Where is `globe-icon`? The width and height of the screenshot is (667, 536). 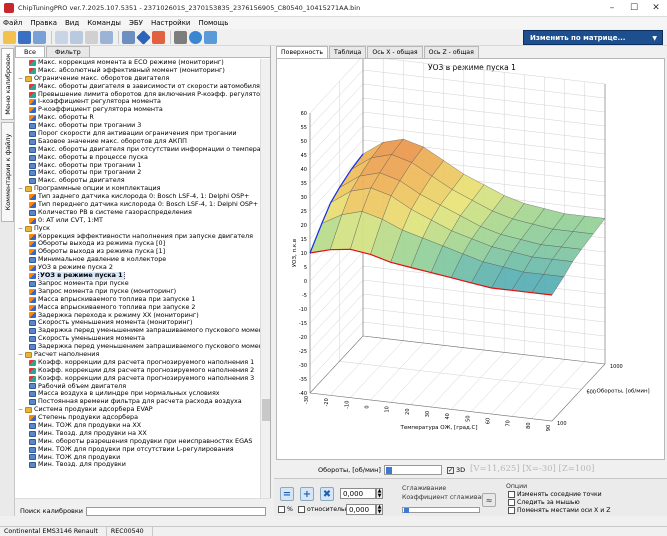 globe-icon is located at coordinates (195, 37).